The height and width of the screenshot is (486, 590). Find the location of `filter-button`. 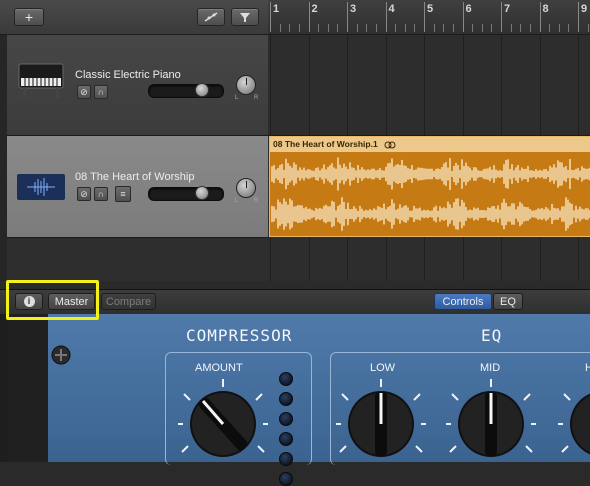

filter-button is located at coordinates (245, 17).